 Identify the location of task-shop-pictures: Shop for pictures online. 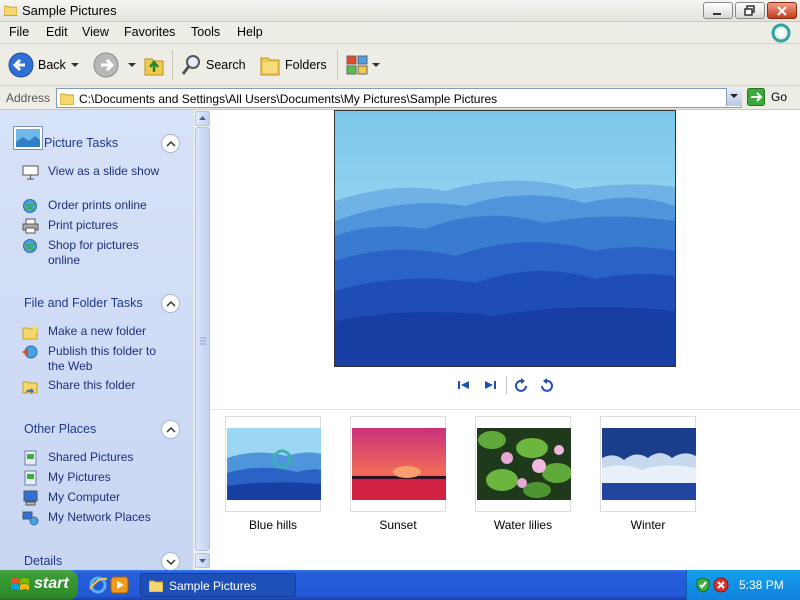
(95, 253).